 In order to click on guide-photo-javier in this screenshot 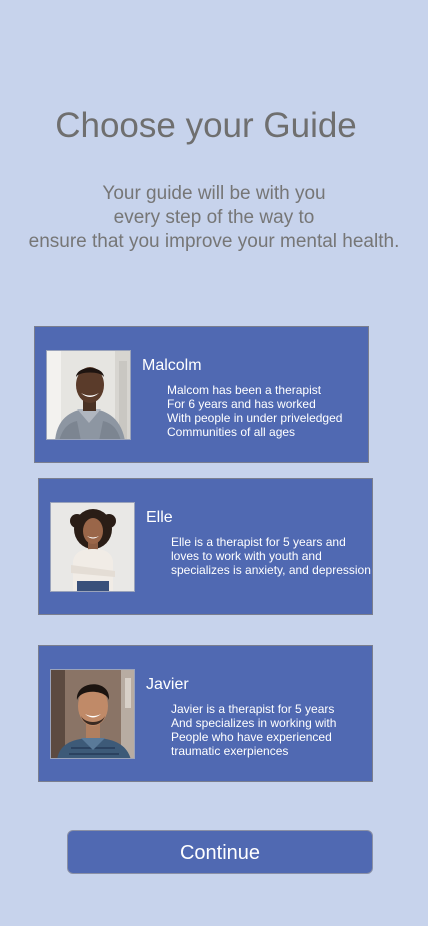, I will do `click(92, 714)`.